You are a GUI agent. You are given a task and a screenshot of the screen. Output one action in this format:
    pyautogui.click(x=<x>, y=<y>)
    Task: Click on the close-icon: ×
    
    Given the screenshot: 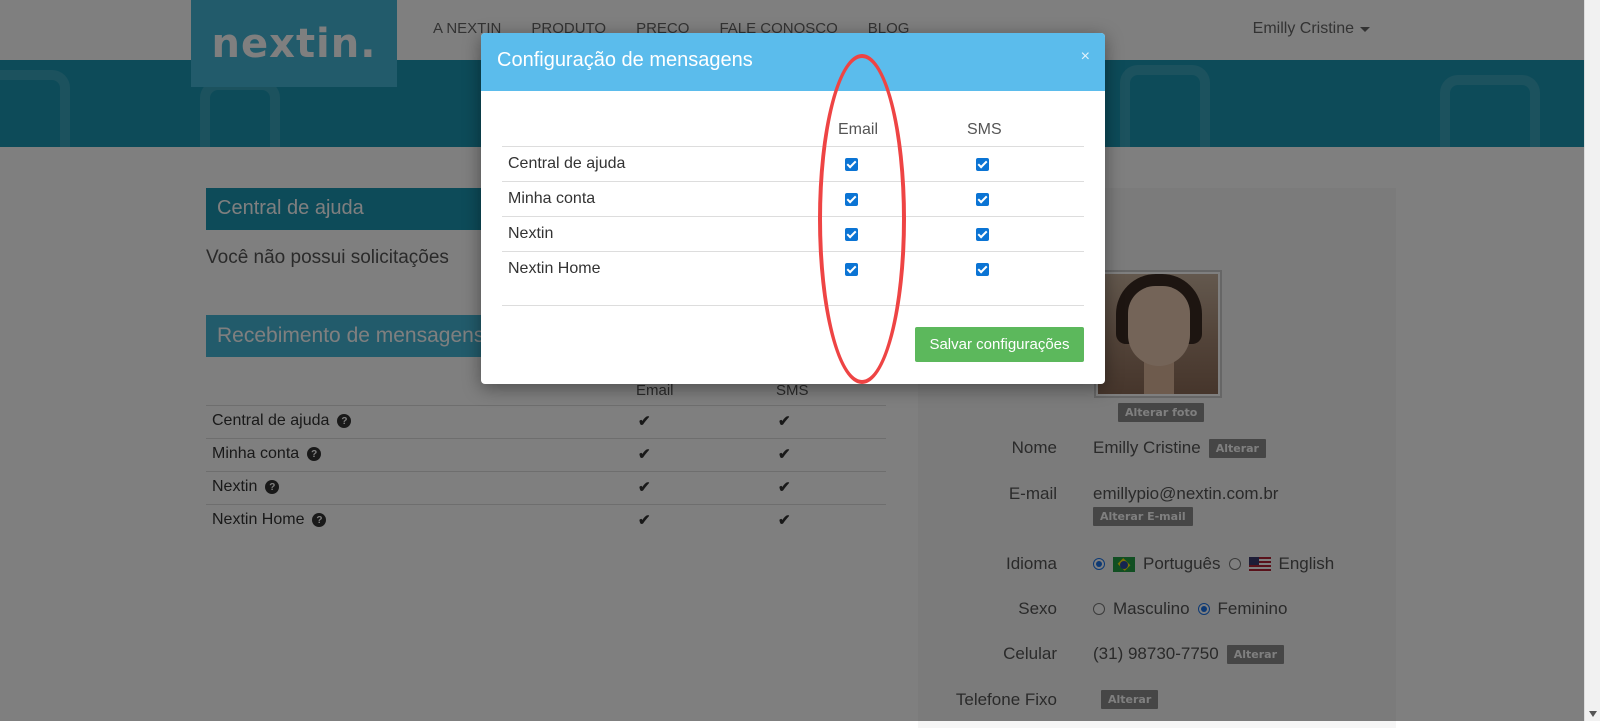 What is the action you would take?
    pyautogui.click(x=1085, y=57)
    